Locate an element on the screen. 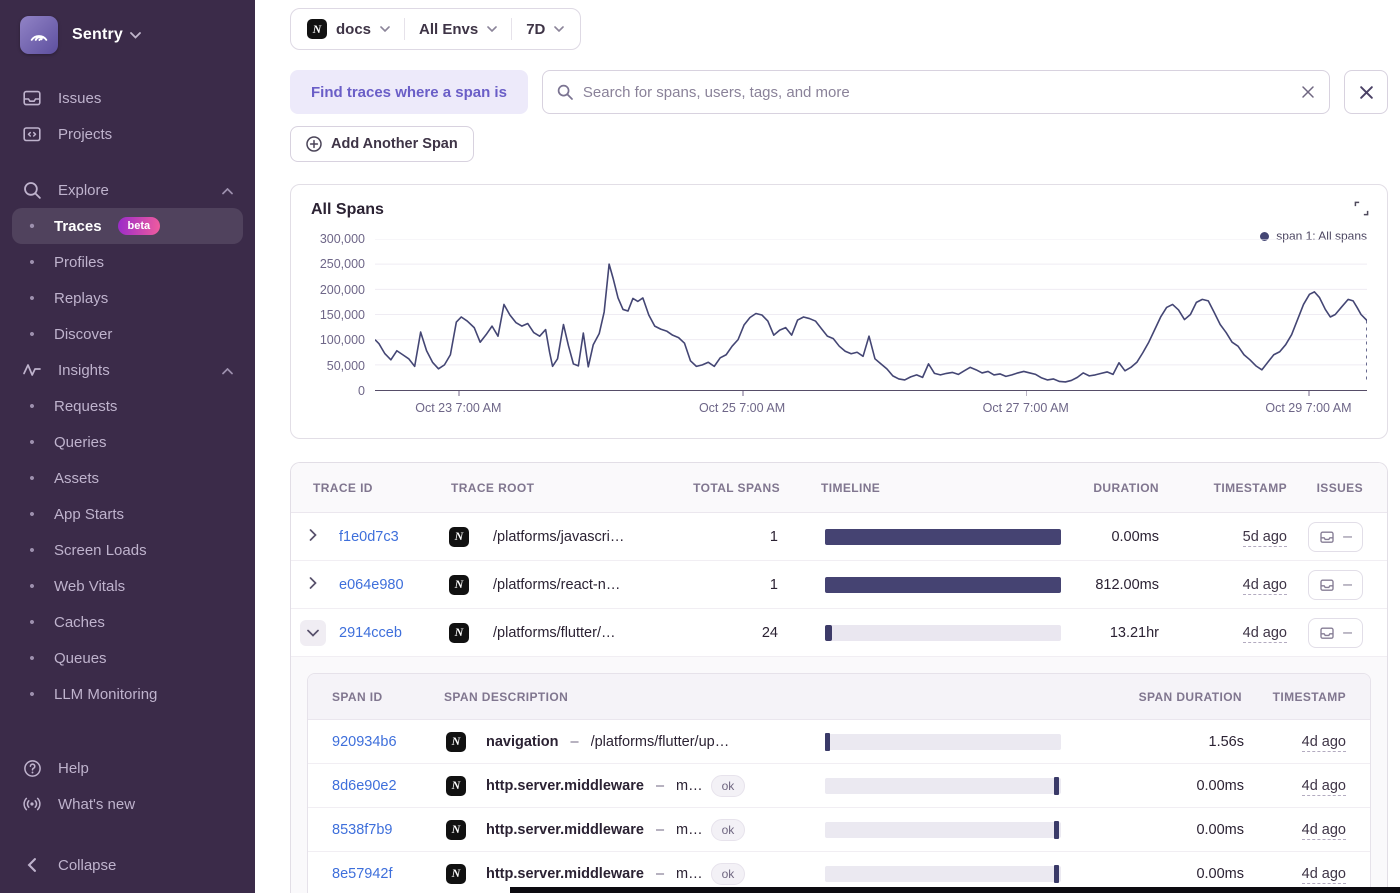 This screenshot has height=893, width=1400. sidebar-item-replays: • Replays is located at coordinates (127, 298).